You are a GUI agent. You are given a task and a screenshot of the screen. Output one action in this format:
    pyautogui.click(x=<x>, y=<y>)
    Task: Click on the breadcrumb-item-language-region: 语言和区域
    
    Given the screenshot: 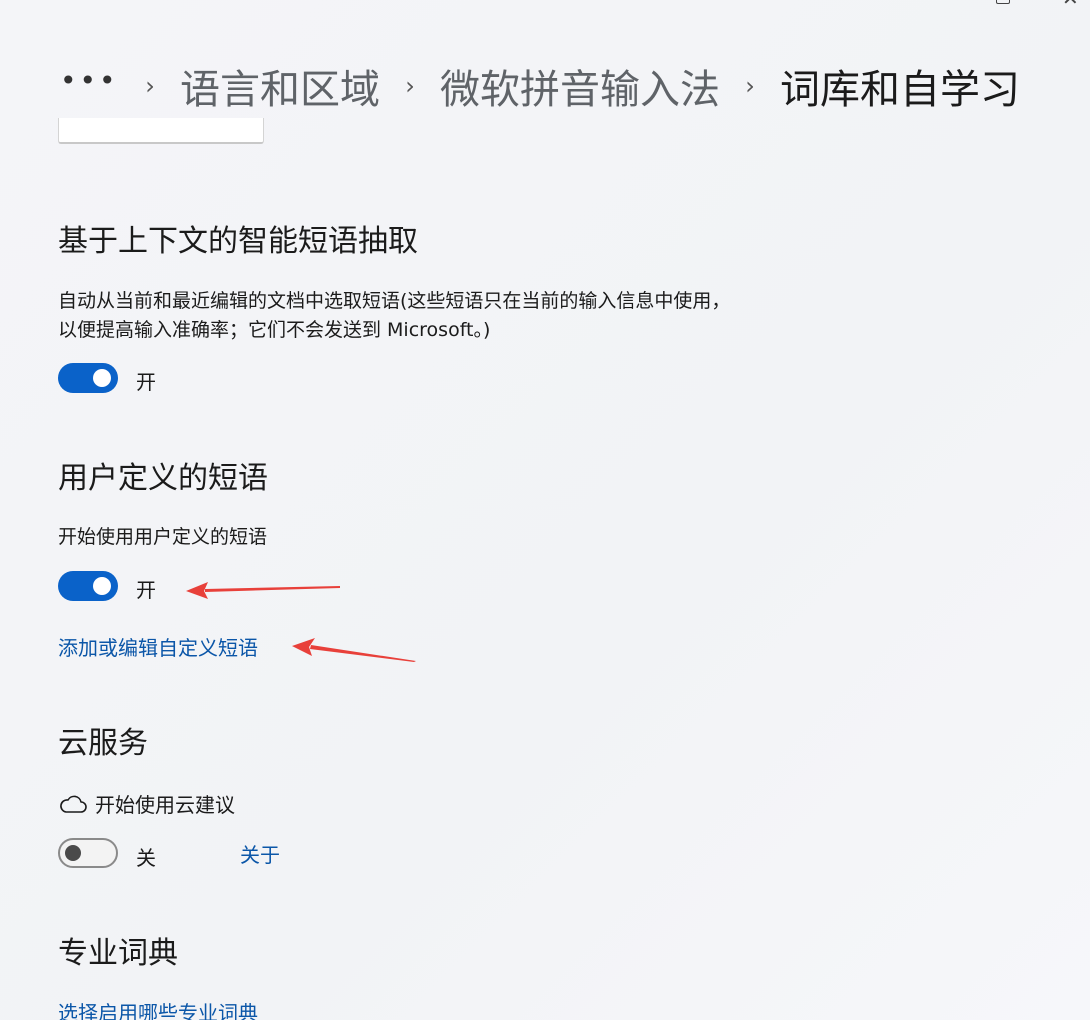 What is the action you would take?
    pyautogui.click(x=280, y=86)
    